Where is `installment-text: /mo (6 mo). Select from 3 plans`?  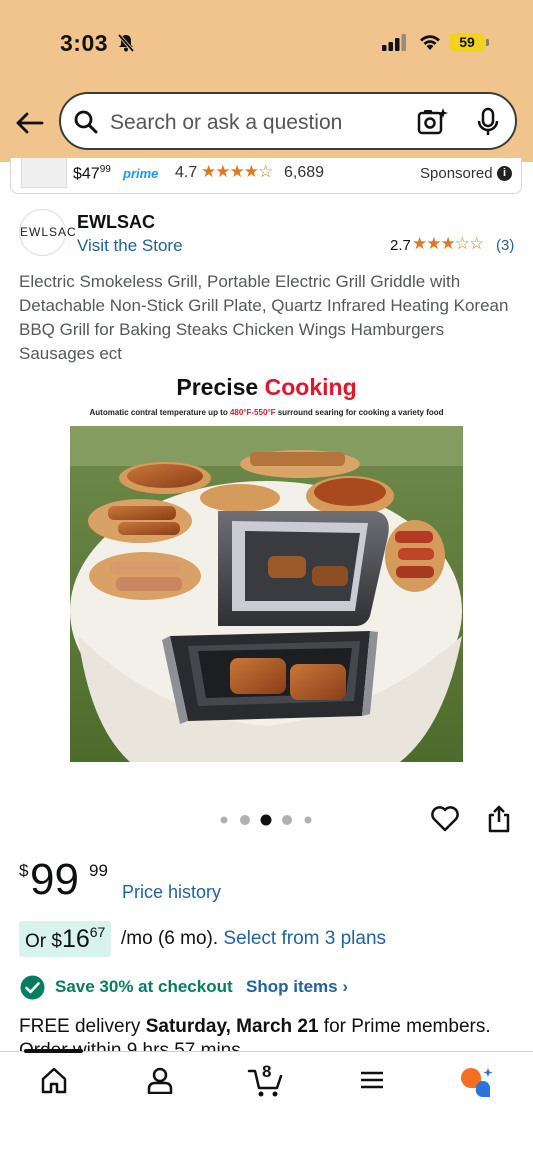 installment-text: /mo (6 mo). Select from 3 plans is located at coordinates (254, 938).